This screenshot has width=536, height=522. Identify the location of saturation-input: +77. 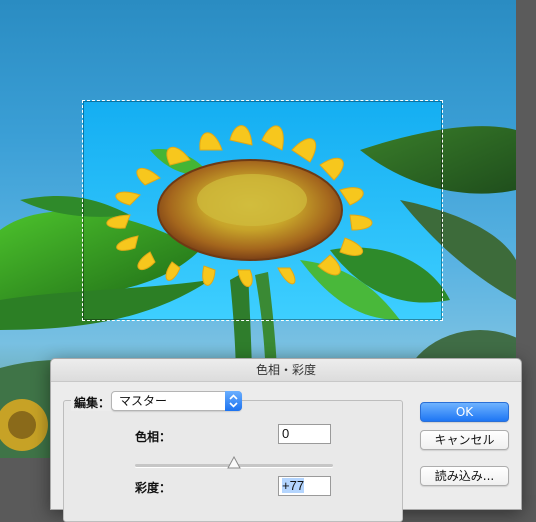
(304, 486).